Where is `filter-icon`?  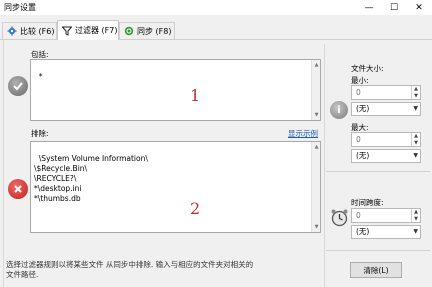 filter-icon is located at coordinates (67, 31).